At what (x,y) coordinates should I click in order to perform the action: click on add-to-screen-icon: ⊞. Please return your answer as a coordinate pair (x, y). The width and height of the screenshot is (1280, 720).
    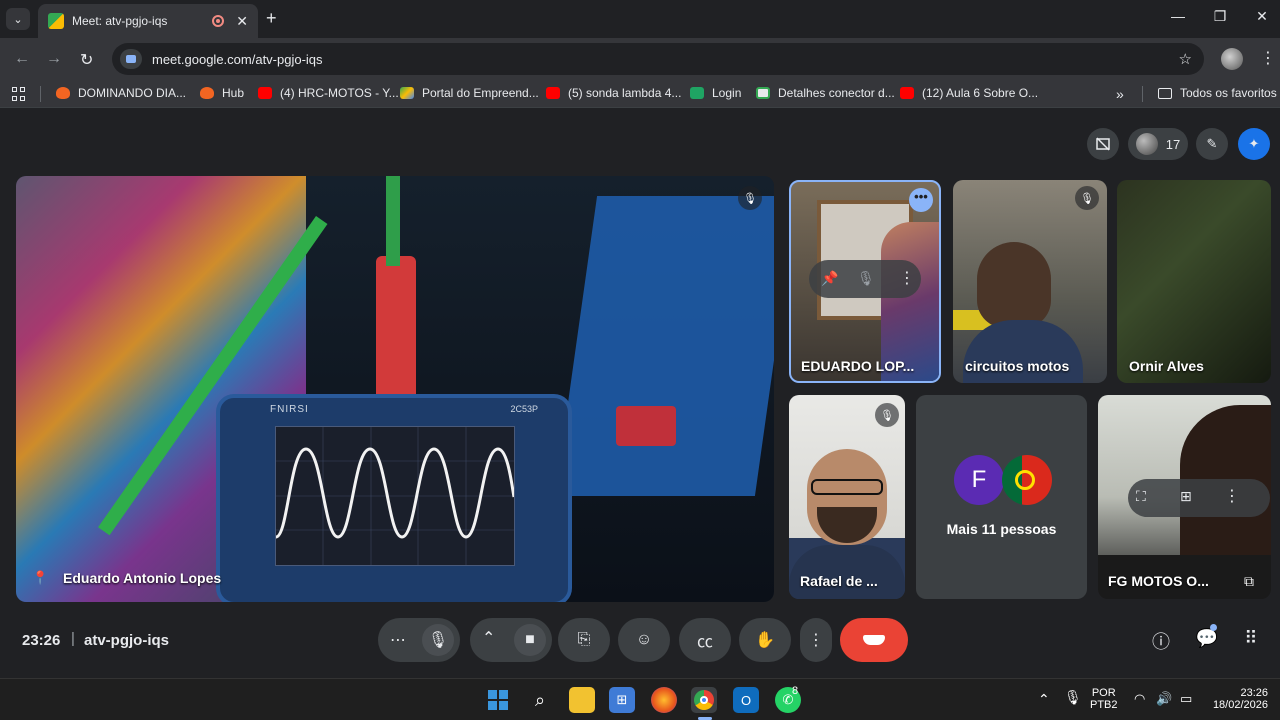
    Looking at the image, I should click on (1186, 496).